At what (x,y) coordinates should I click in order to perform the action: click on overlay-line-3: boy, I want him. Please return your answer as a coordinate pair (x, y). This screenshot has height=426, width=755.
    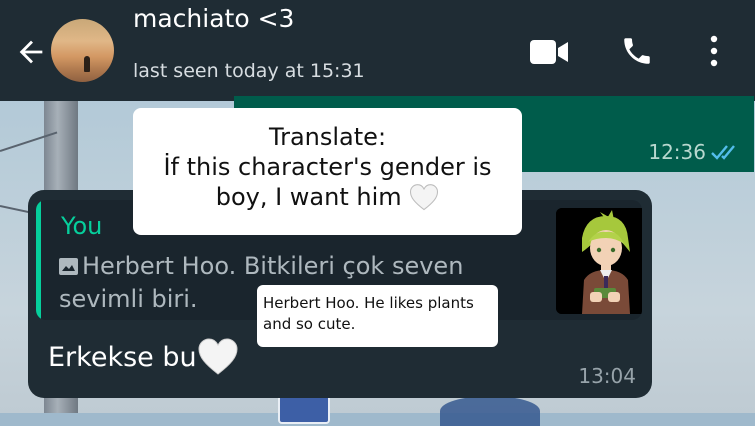
    Looking at the image, I should click on (308, 197).